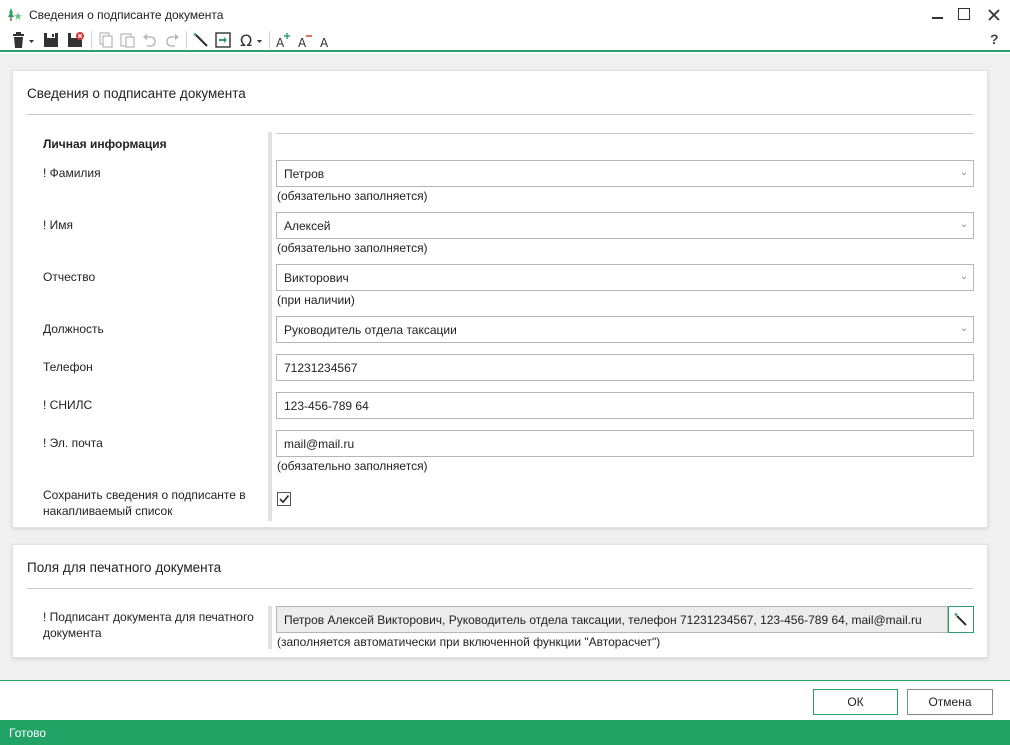  I want to click on font-increase-button: A, so click(284, 40).